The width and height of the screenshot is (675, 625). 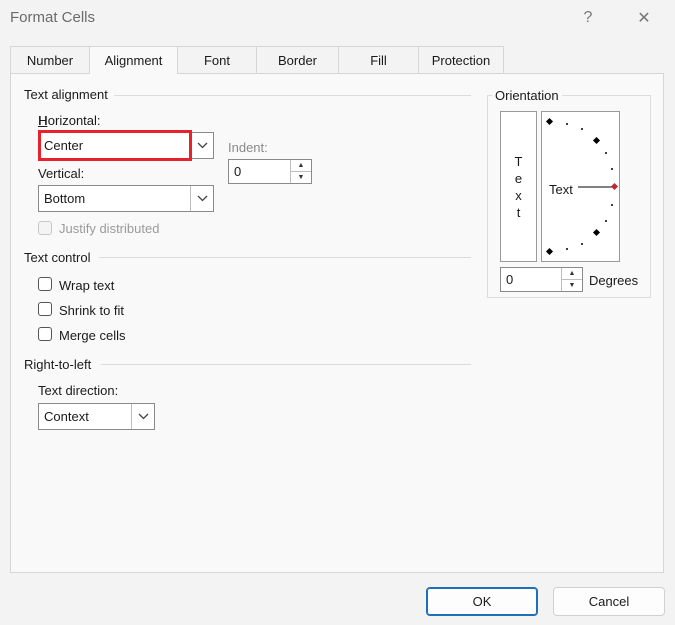 I want to click on cancel-button: Cancel, so click(x=609, y=601).